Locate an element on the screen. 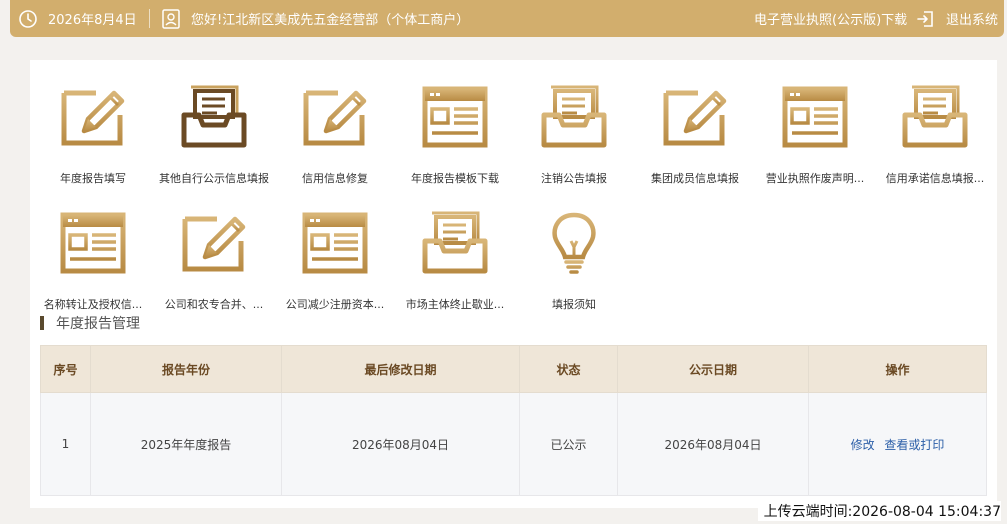 This screenshot has width=1007, height=524. edit-link: 修改 is located at coordinates (863, 445).